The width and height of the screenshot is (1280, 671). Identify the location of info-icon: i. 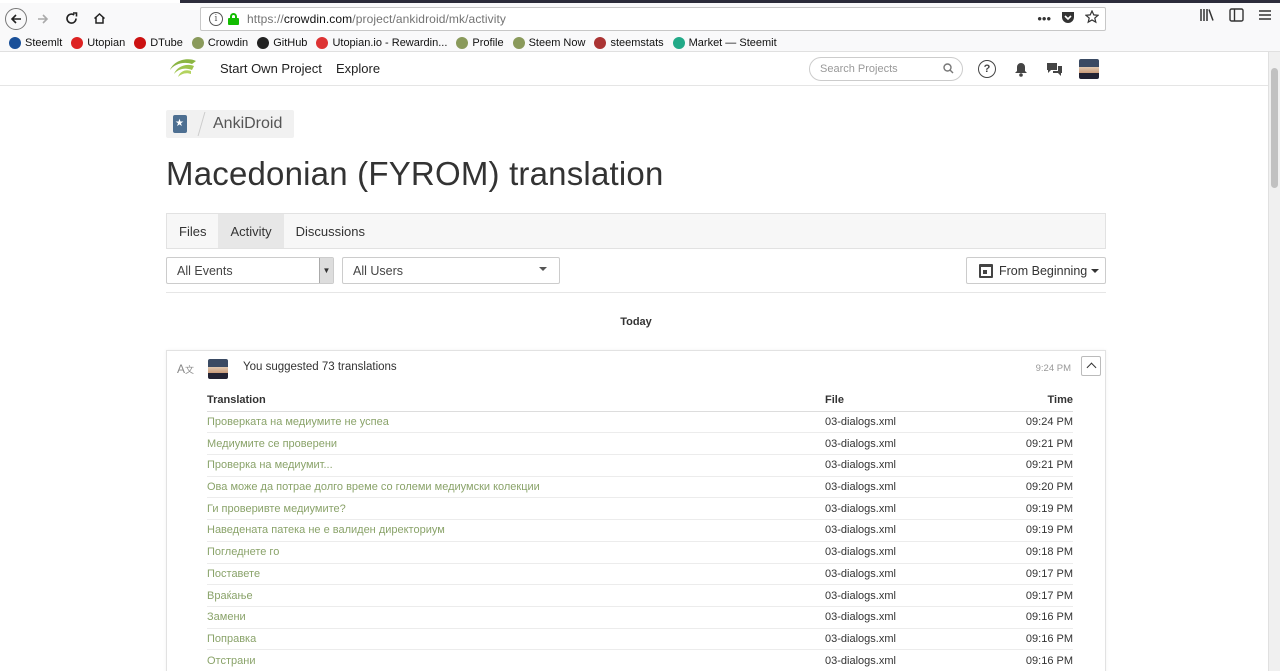
(216, 19).